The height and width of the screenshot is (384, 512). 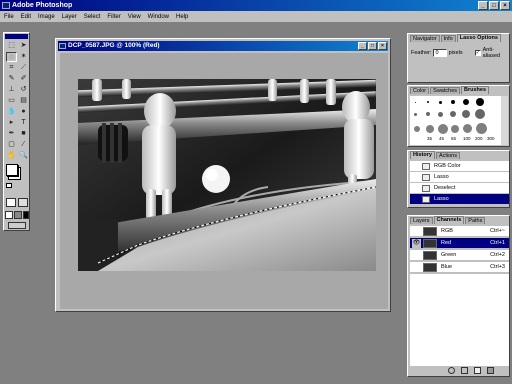 What do you see at coordinates (46, 17) in the screenshot?
I see `menu-image: Image` at bounding box center [46, 17].